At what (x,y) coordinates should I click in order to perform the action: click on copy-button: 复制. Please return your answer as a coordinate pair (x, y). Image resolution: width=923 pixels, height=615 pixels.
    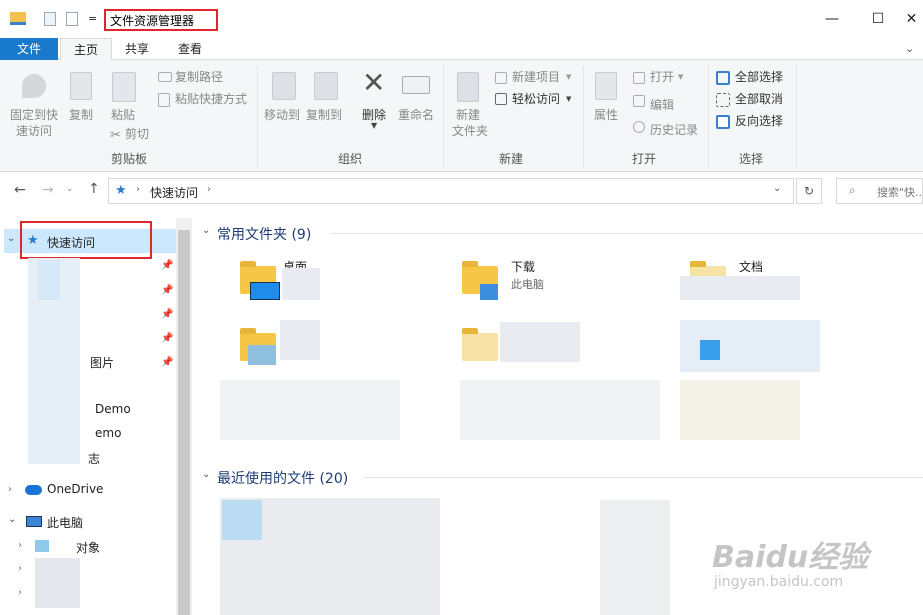
    Looking at the image, I should click on (81, 115).